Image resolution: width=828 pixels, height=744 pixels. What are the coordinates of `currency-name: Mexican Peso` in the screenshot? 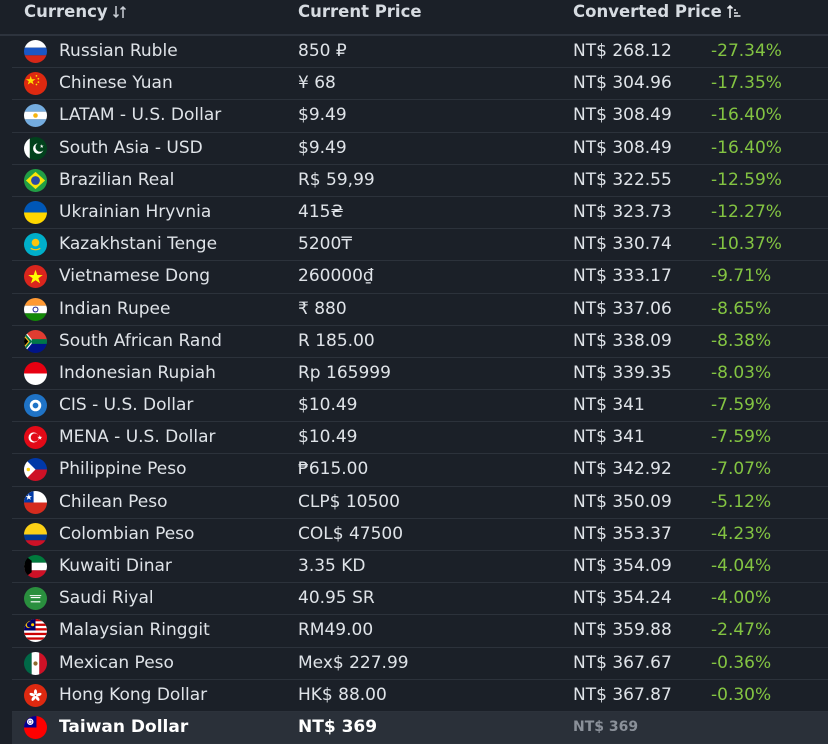 It's located at (116, 662).